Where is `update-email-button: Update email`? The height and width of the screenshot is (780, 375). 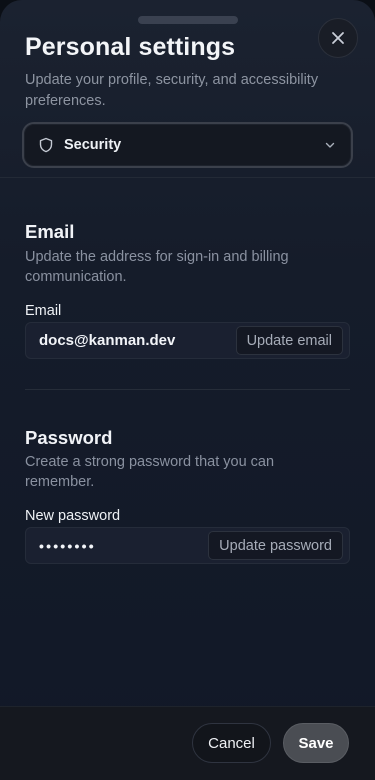
update-email-button: Update email is located at coordinates (289, 340).